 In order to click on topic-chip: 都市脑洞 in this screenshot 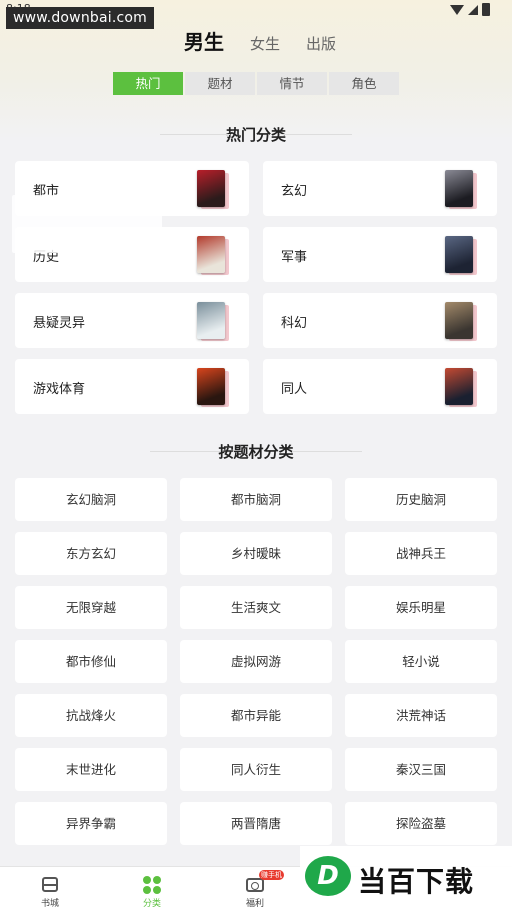, I will do `click(256, 499)`.